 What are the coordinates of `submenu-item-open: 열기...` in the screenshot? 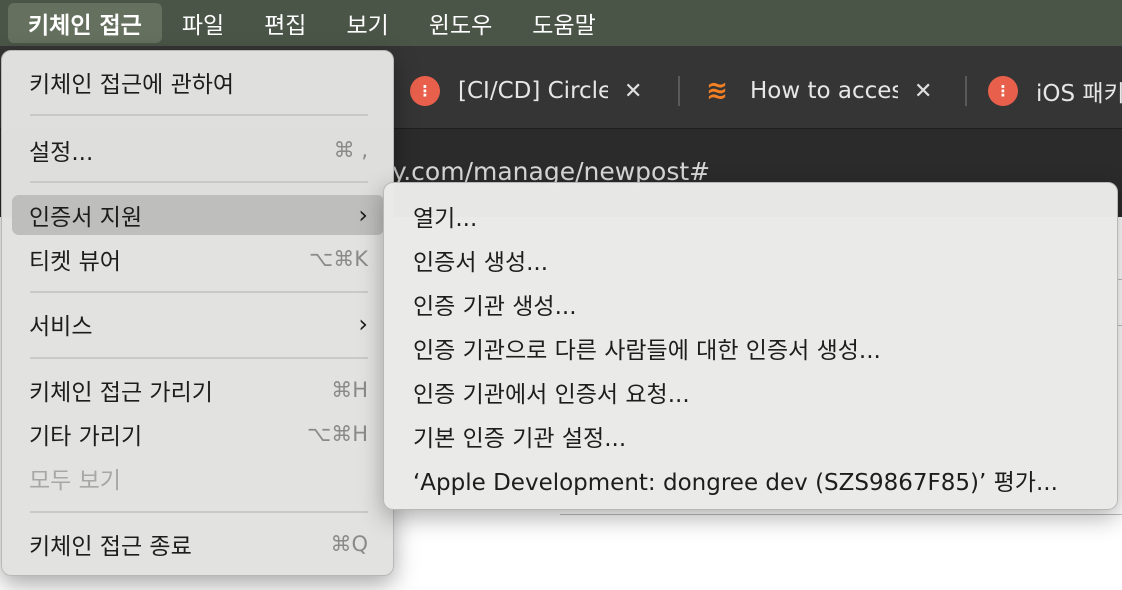 It's located at (750, 216).